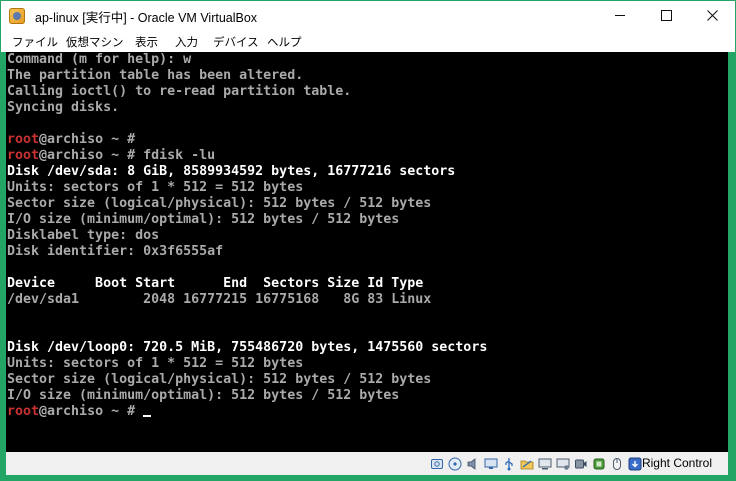  What do you see at coordinates (599, 463) in the screenshot?
I see `cpu-virtualization-icon` at bounding box center [599, 463].